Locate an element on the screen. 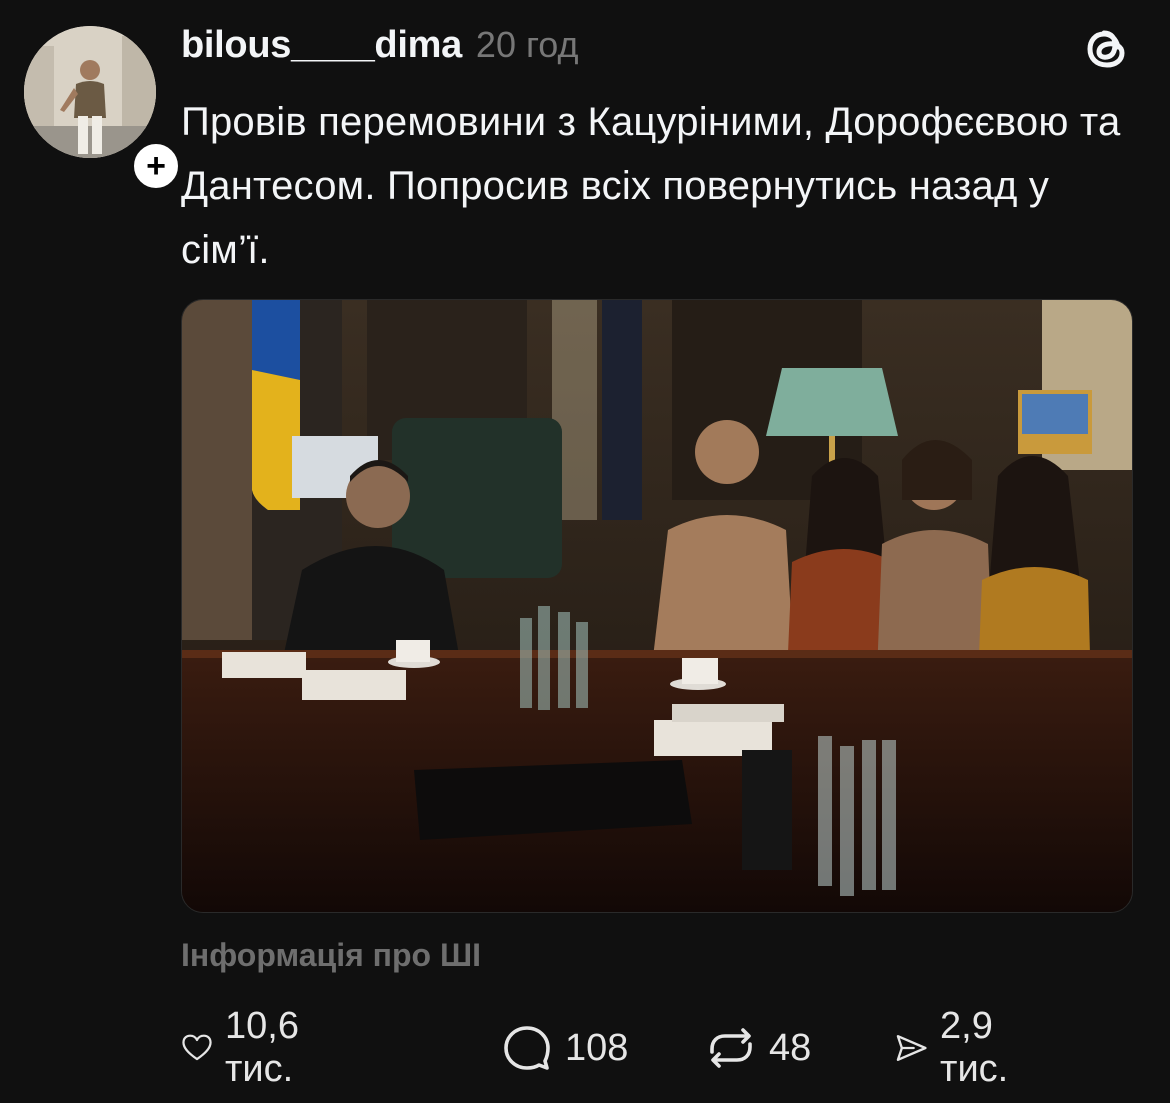 This screenshot has height=1103, width=1170. like-button: 10,6 тис. is located at coordinates (250, 1047).